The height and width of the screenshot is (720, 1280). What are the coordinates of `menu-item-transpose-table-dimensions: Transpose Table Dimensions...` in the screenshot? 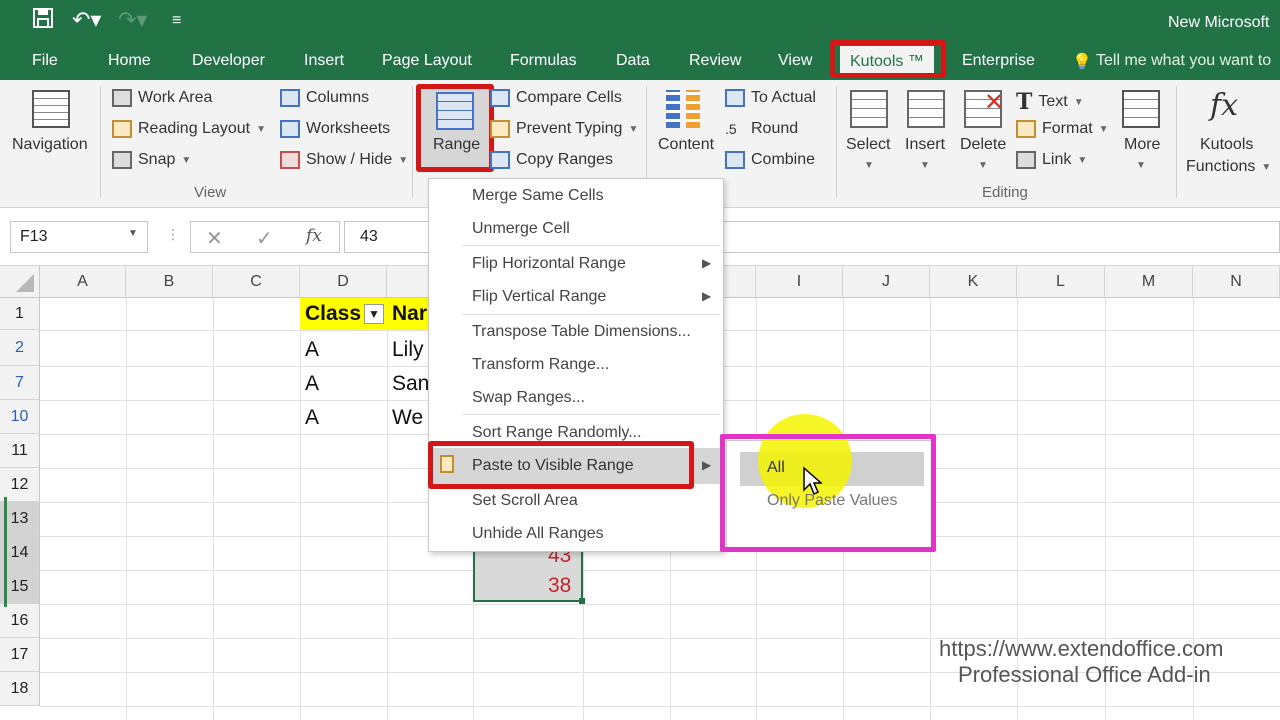 It's located at (581, 332).